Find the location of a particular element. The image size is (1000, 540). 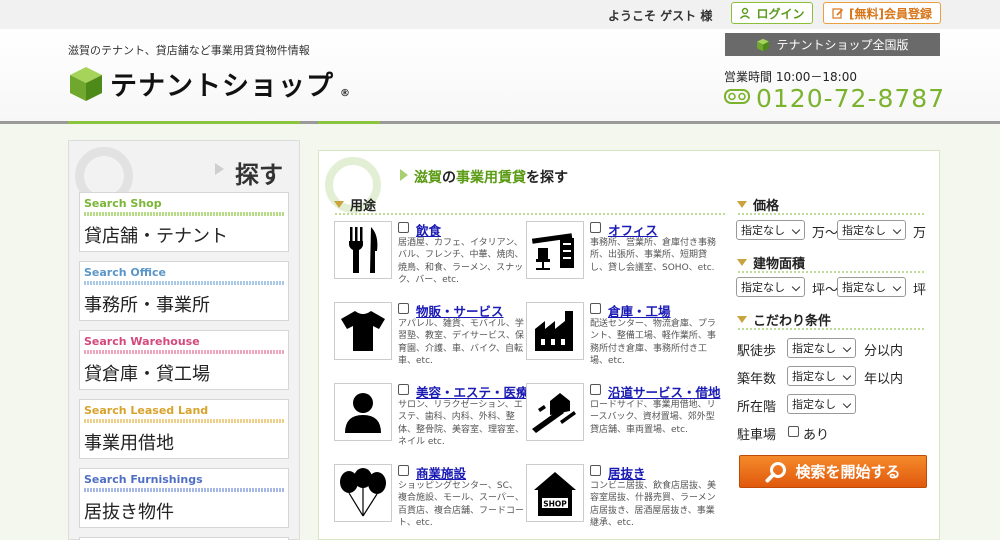

person-icon is located at coordinates (363, 412).